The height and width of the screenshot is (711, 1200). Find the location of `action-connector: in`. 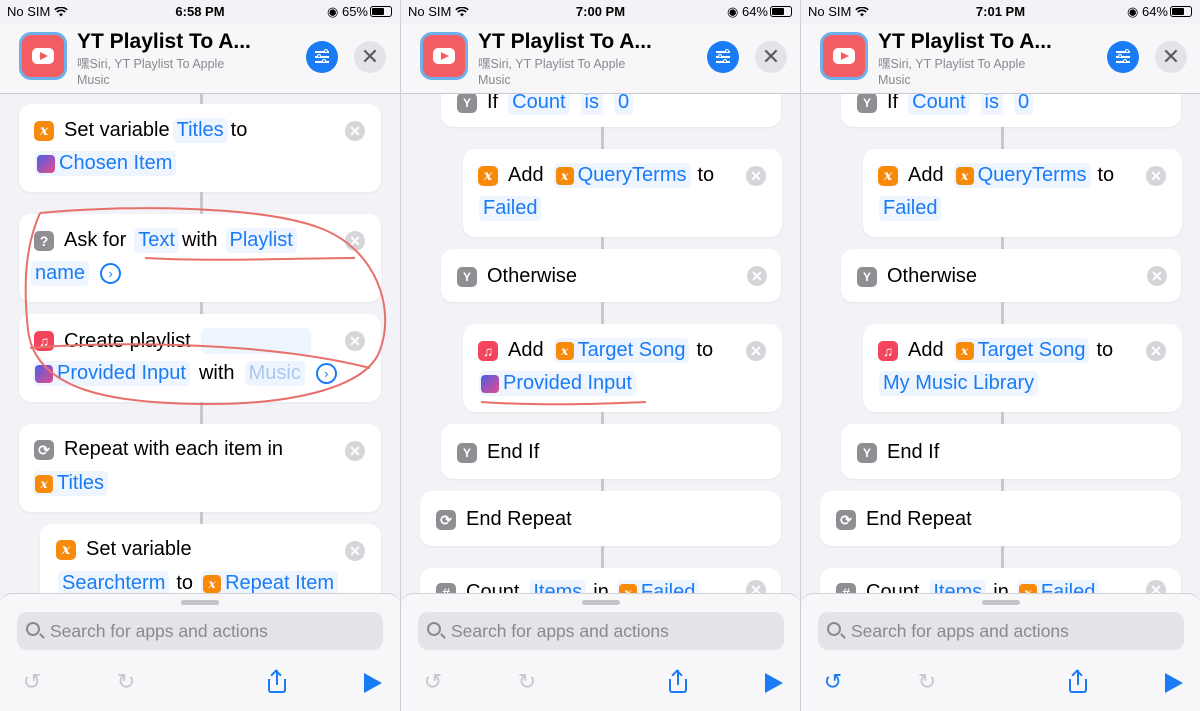

action-connector: in is located at coordinates (601, 587).